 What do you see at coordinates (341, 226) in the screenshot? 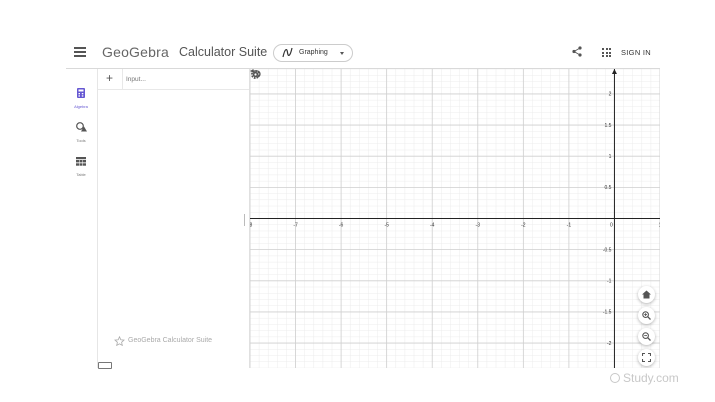
I see `x-tick-label: -6` at bounding box center [341, 226].